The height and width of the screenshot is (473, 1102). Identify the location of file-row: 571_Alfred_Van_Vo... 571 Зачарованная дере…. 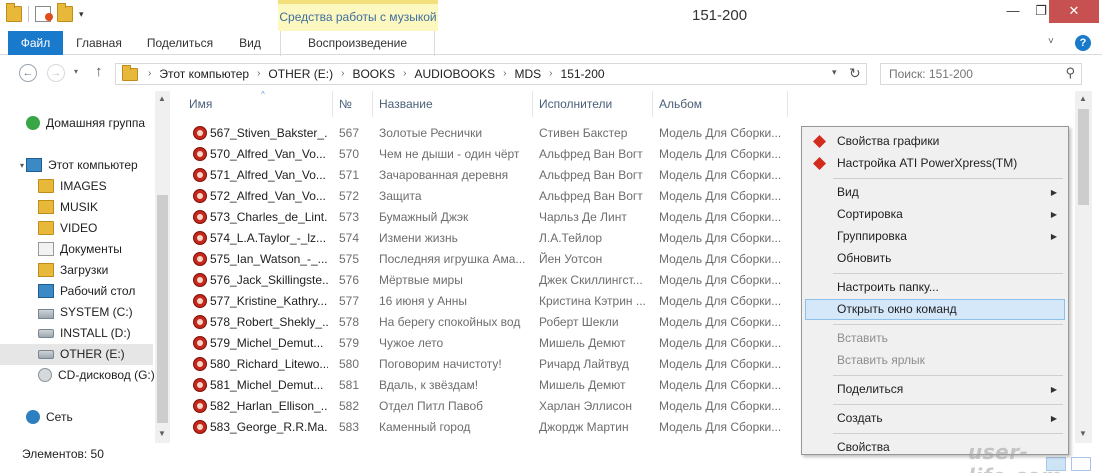
(490, 175).